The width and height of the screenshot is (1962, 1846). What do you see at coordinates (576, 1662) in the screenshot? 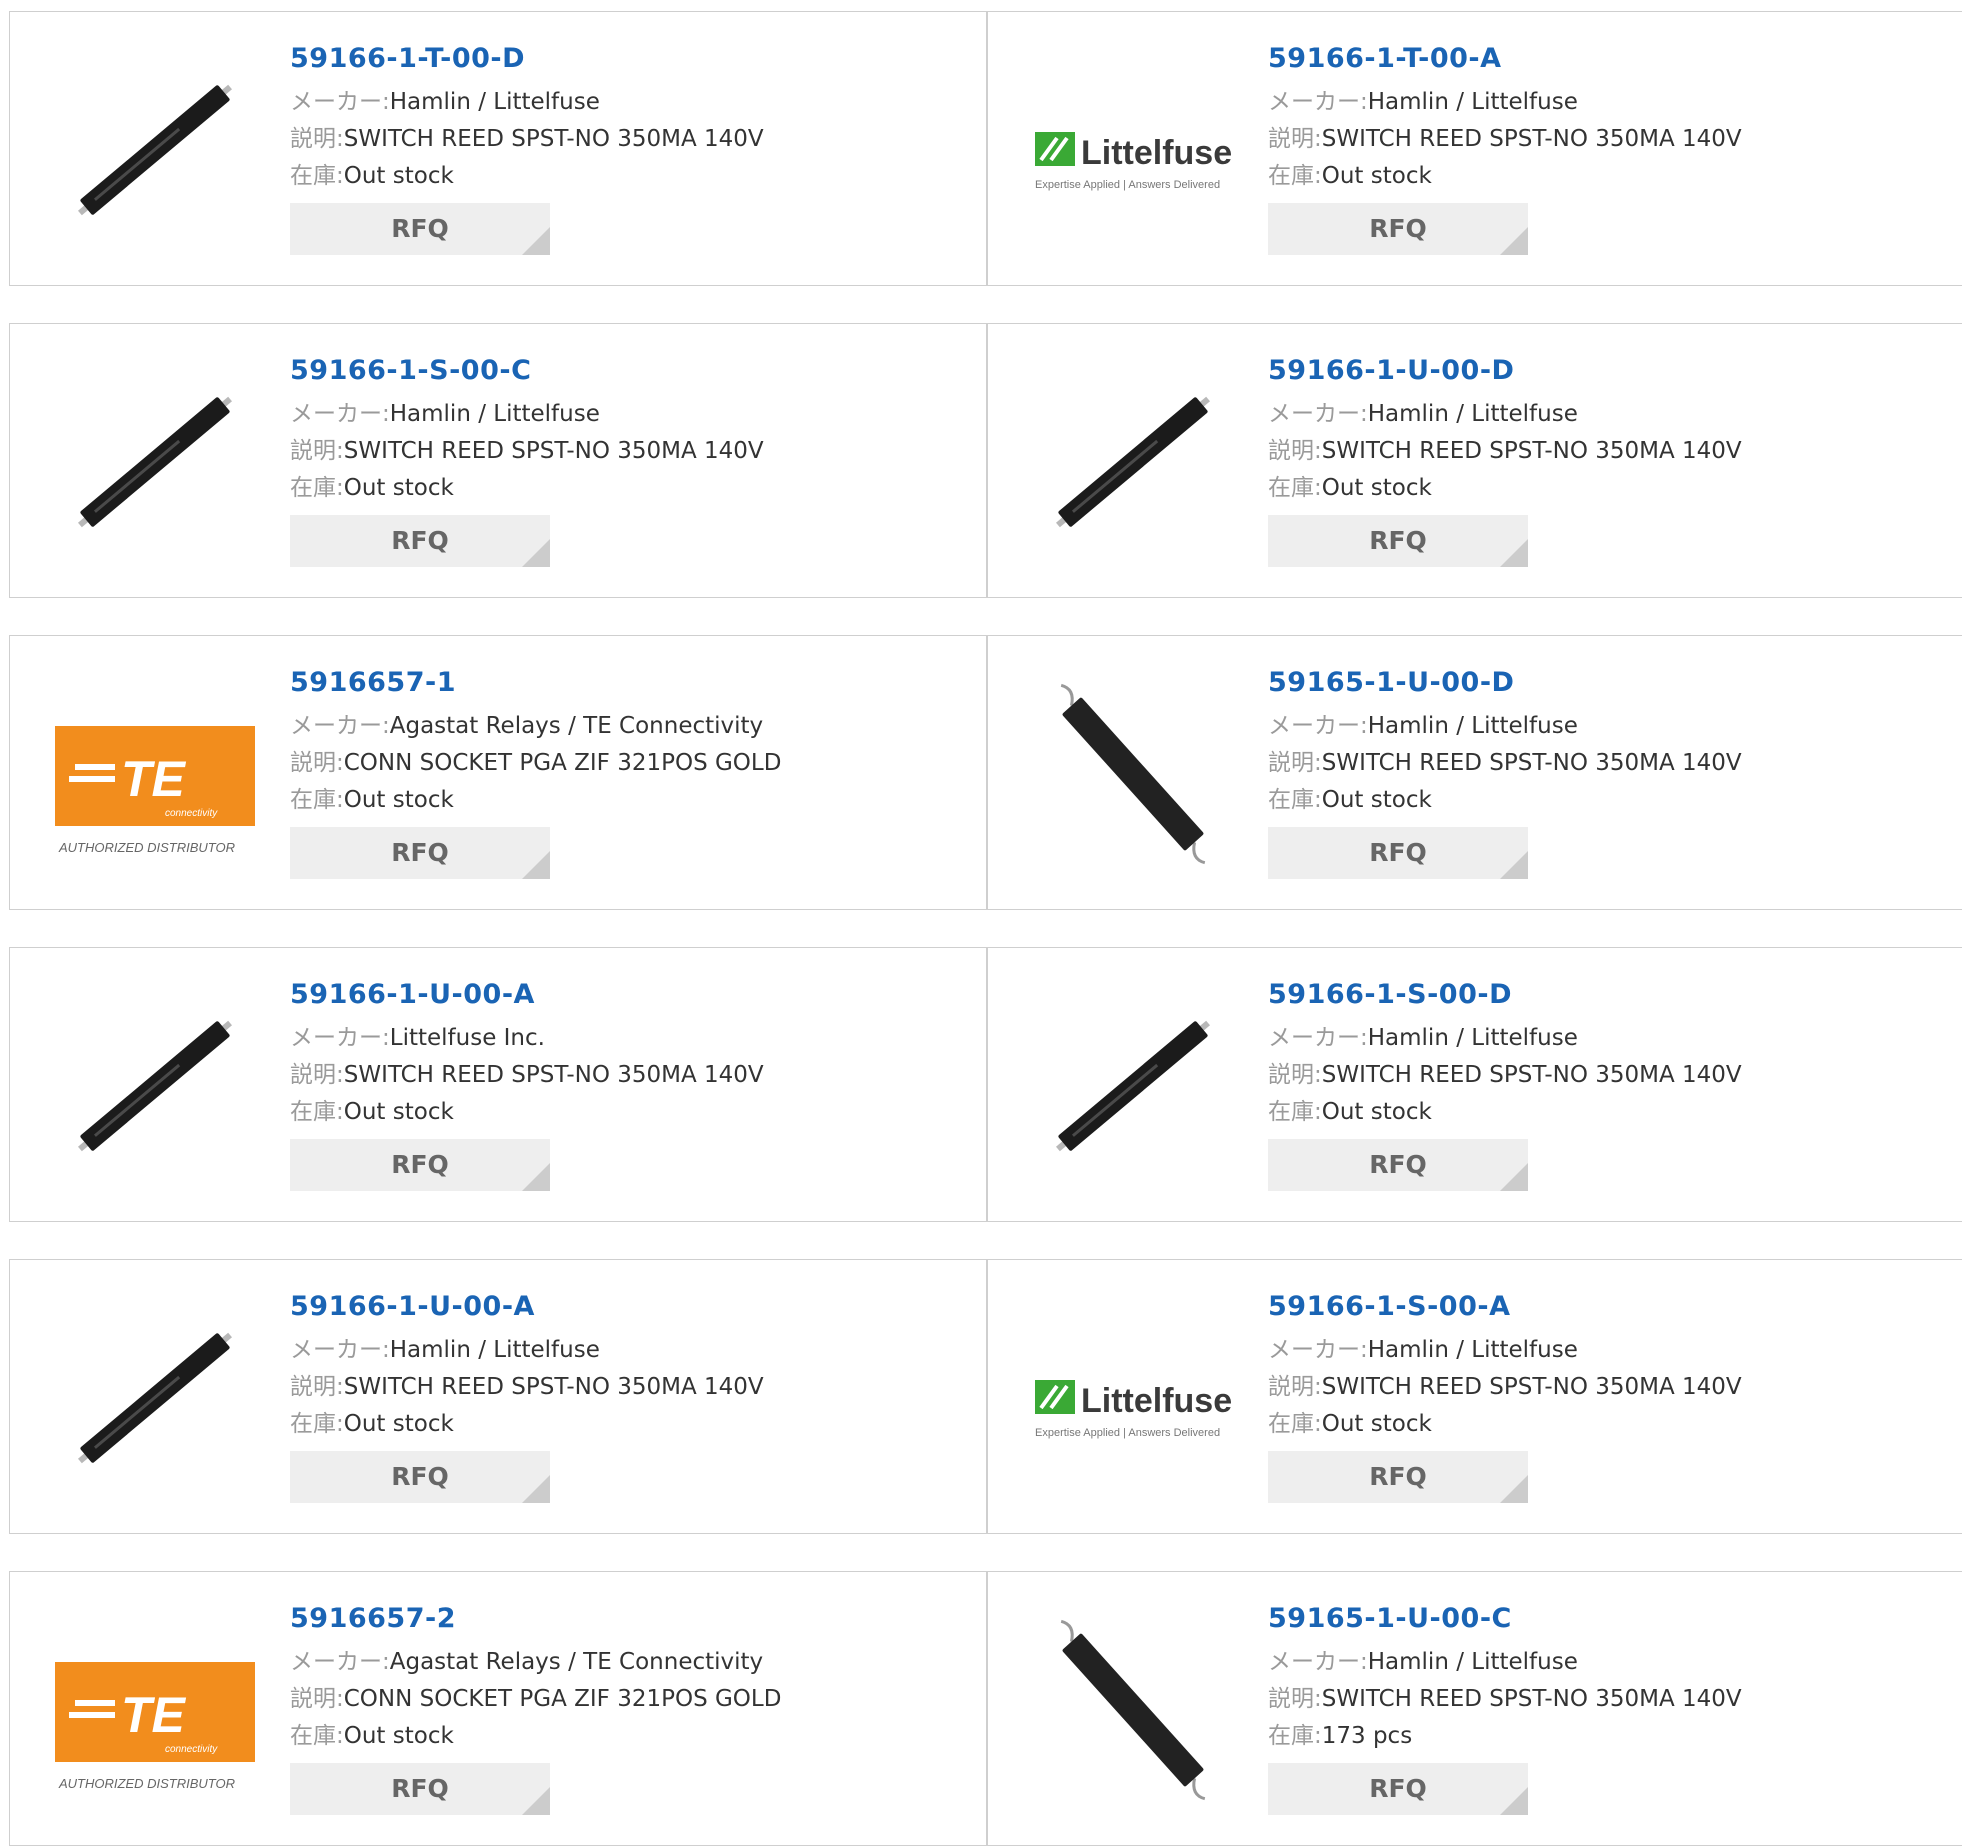
I see `manufacturer-value: Agastat Relays / TE Connectivity` at bounding box center [576, 1662].